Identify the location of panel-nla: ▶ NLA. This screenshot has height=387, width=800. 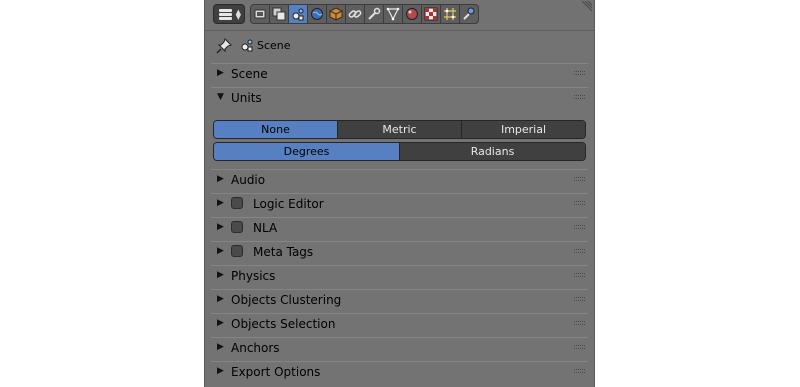
(399, 228).